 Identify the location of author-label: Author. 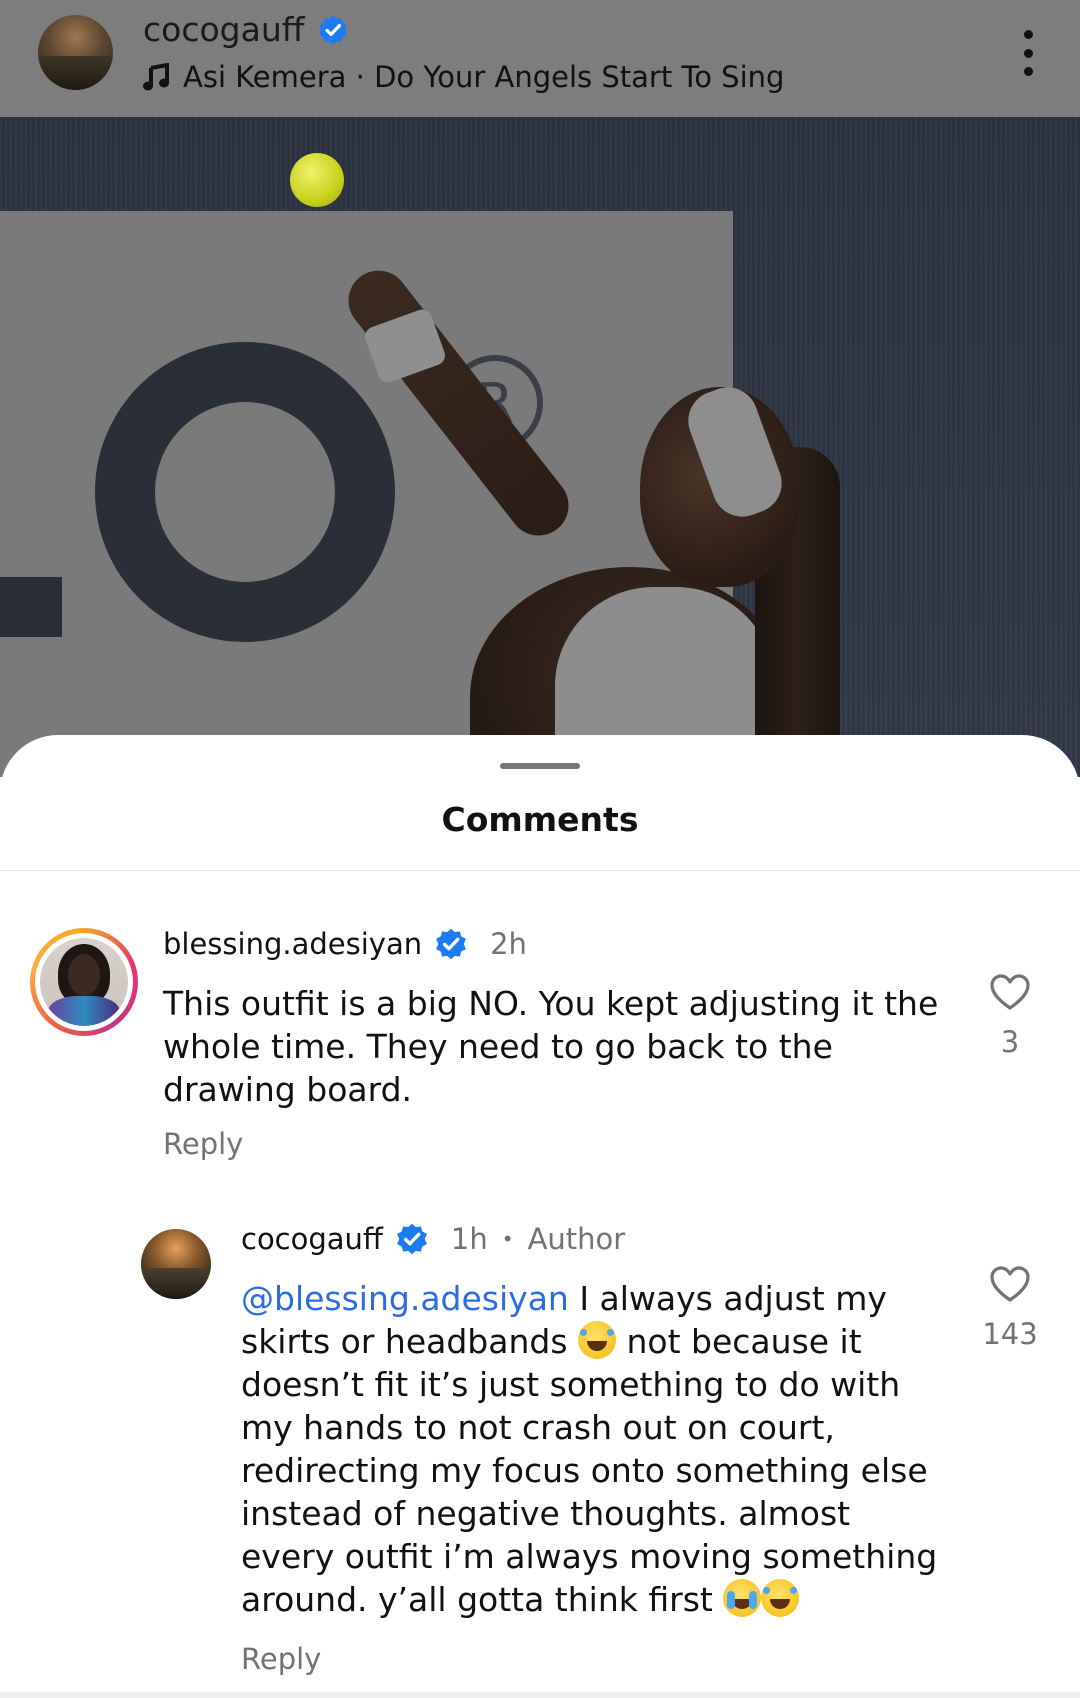
(576, 1239).